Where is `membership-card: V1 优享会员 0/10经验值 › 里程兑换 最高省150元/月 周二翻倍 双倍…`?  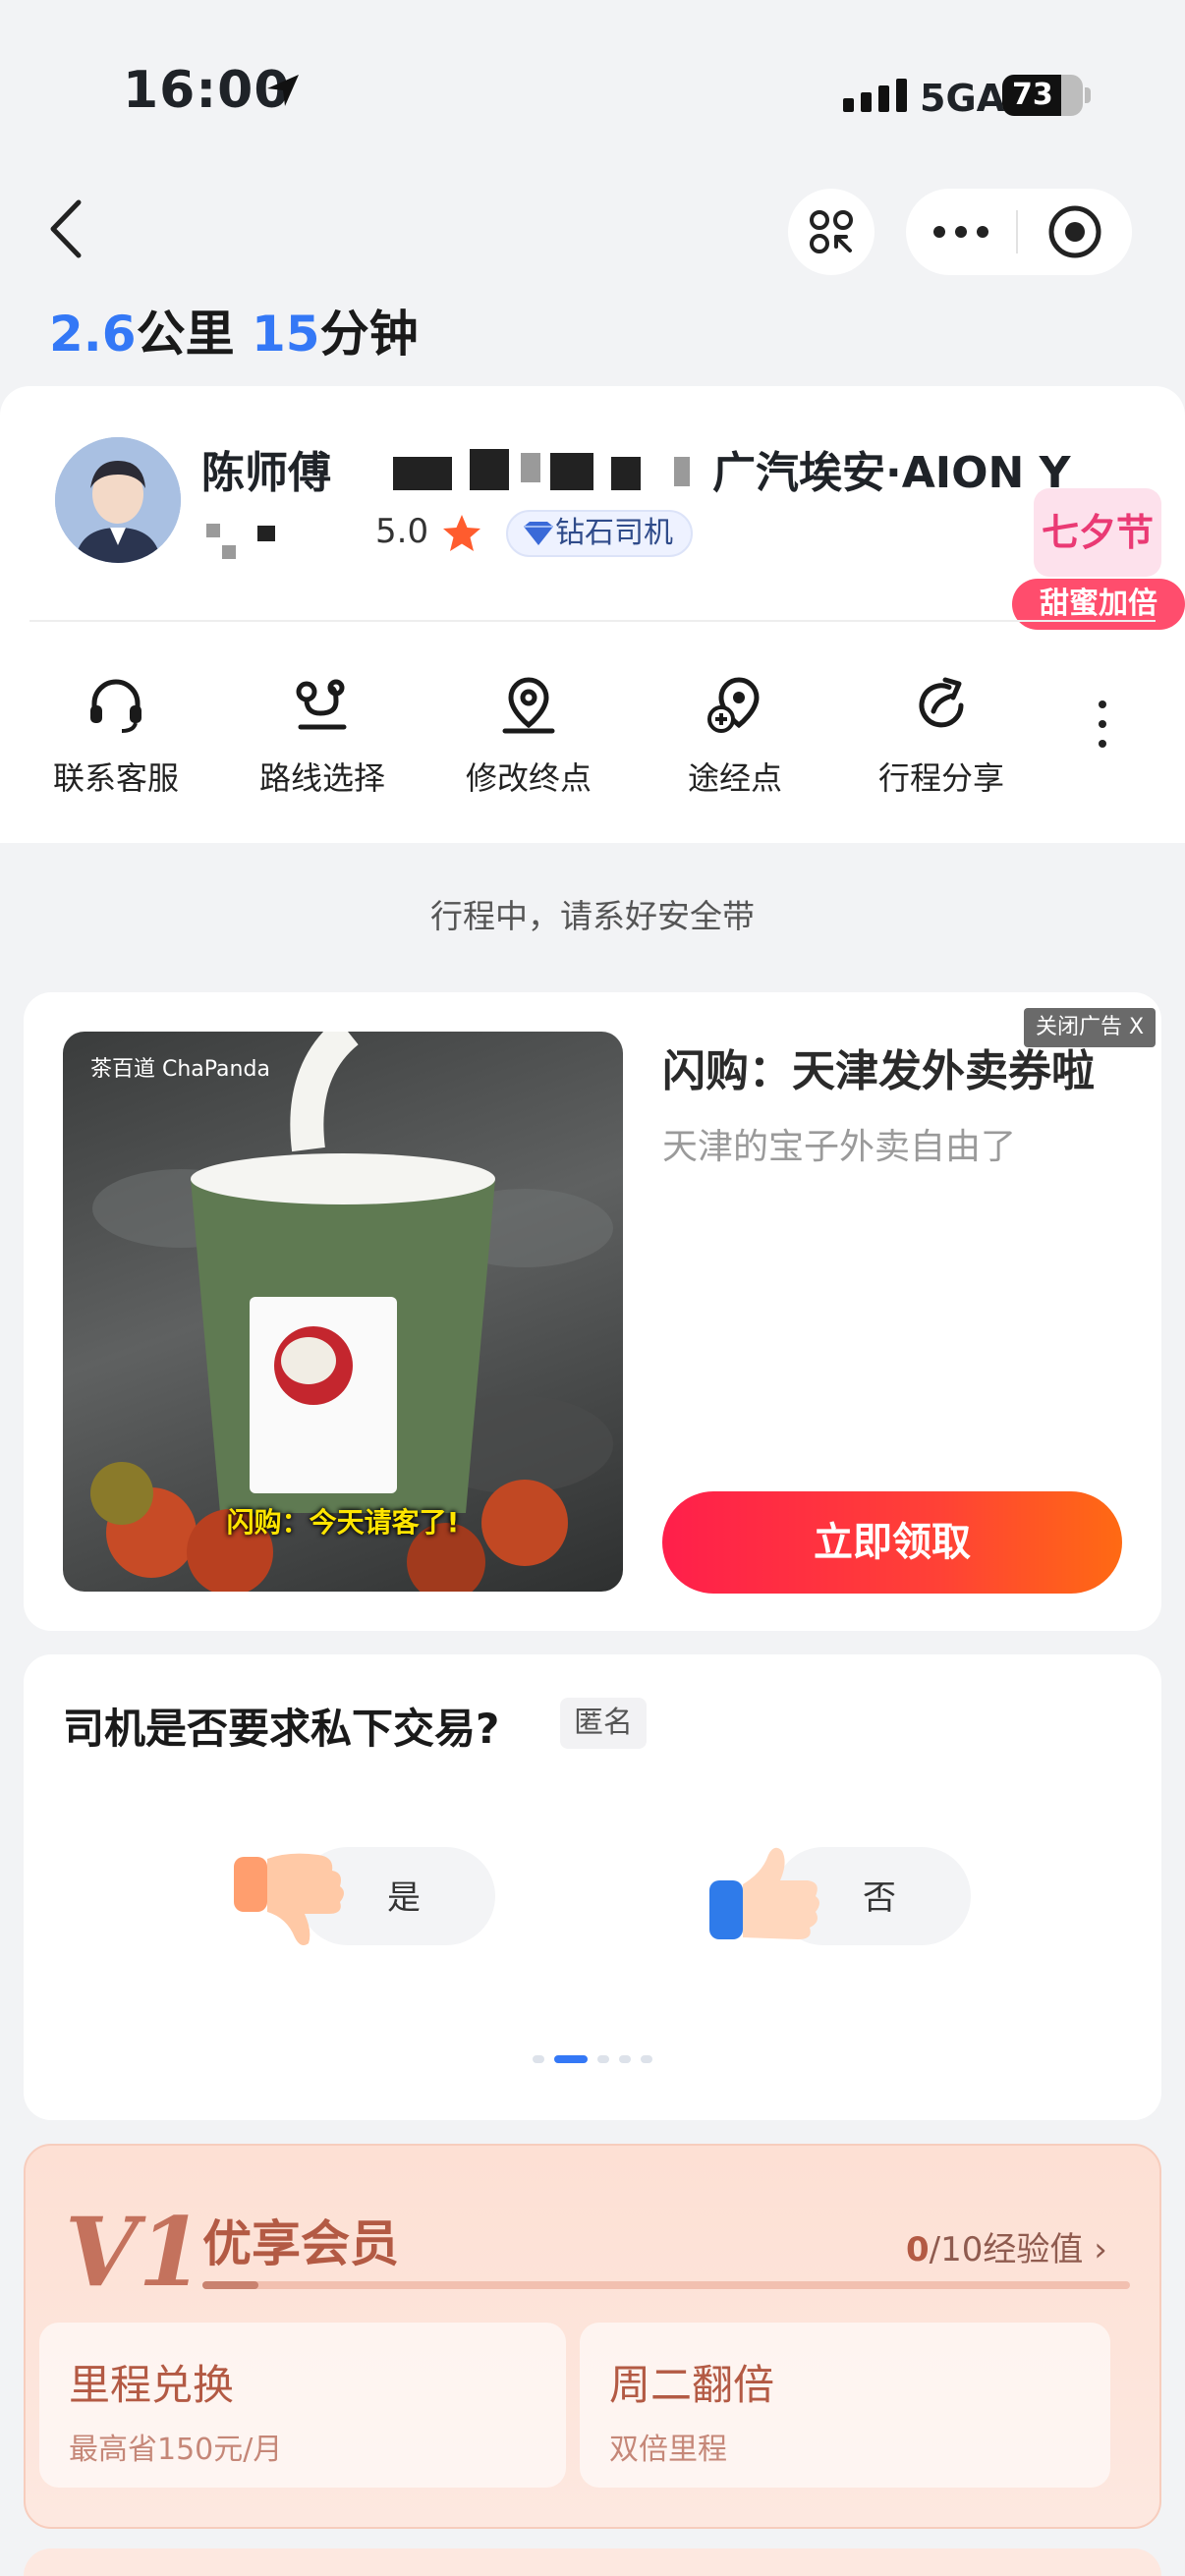 membership-card: V1 优享会员 0/10经验值 › 里程兑换 最高省150元/月 周二翻倍 双倍… is located at coordinates (592, 2336).